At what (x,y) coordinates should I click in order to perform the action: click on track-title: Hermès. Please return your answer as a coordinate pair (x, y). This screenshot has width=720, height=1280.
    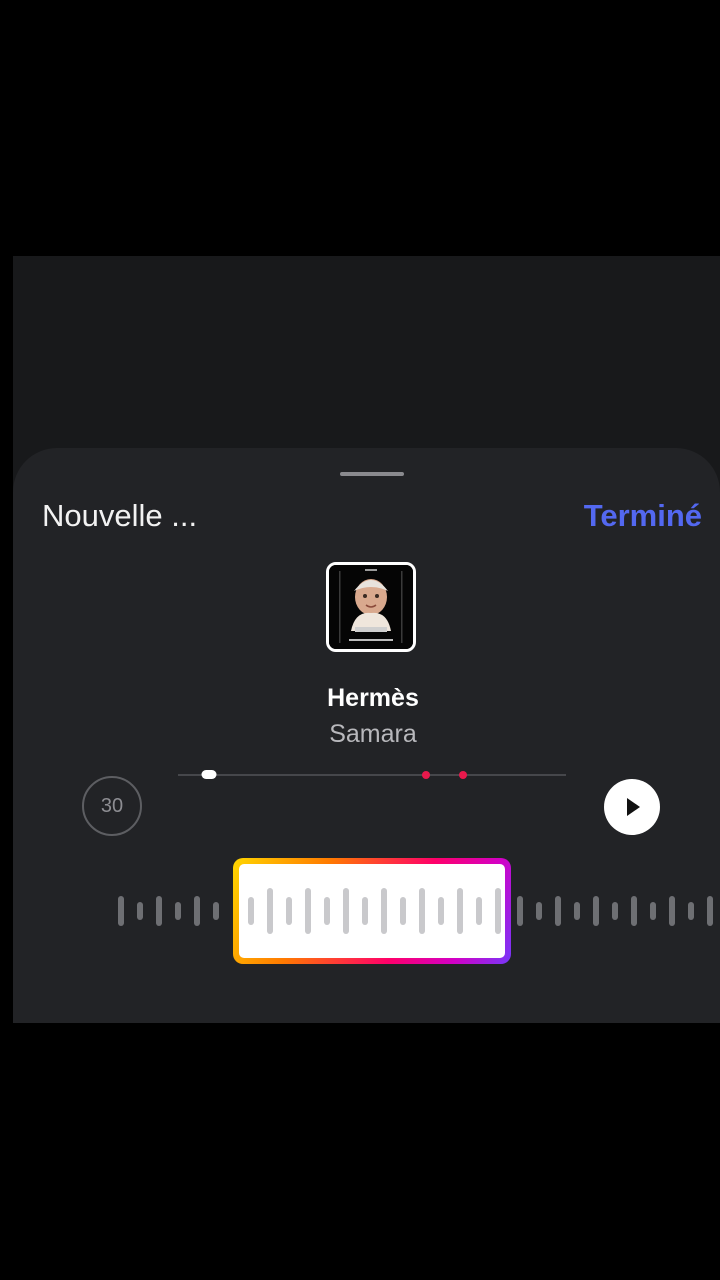
    Looking at the image, I should click on (373, 698).